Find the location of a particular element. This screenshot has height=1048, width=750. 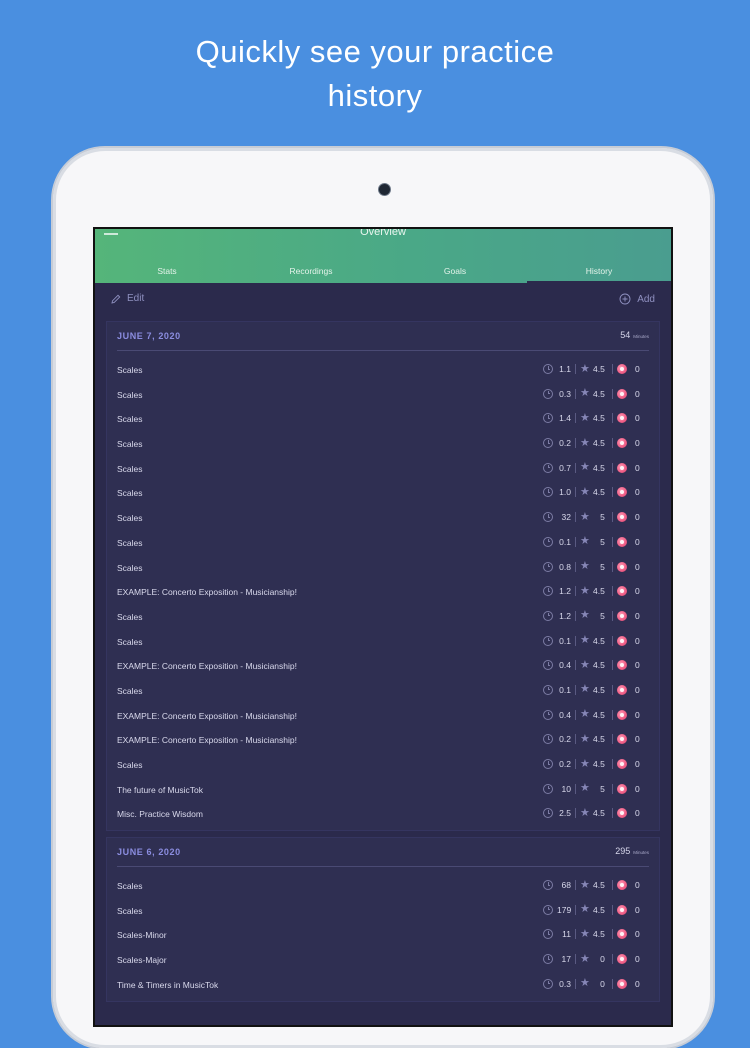

tab-goals: Goals is located at coordinates (455, 271).